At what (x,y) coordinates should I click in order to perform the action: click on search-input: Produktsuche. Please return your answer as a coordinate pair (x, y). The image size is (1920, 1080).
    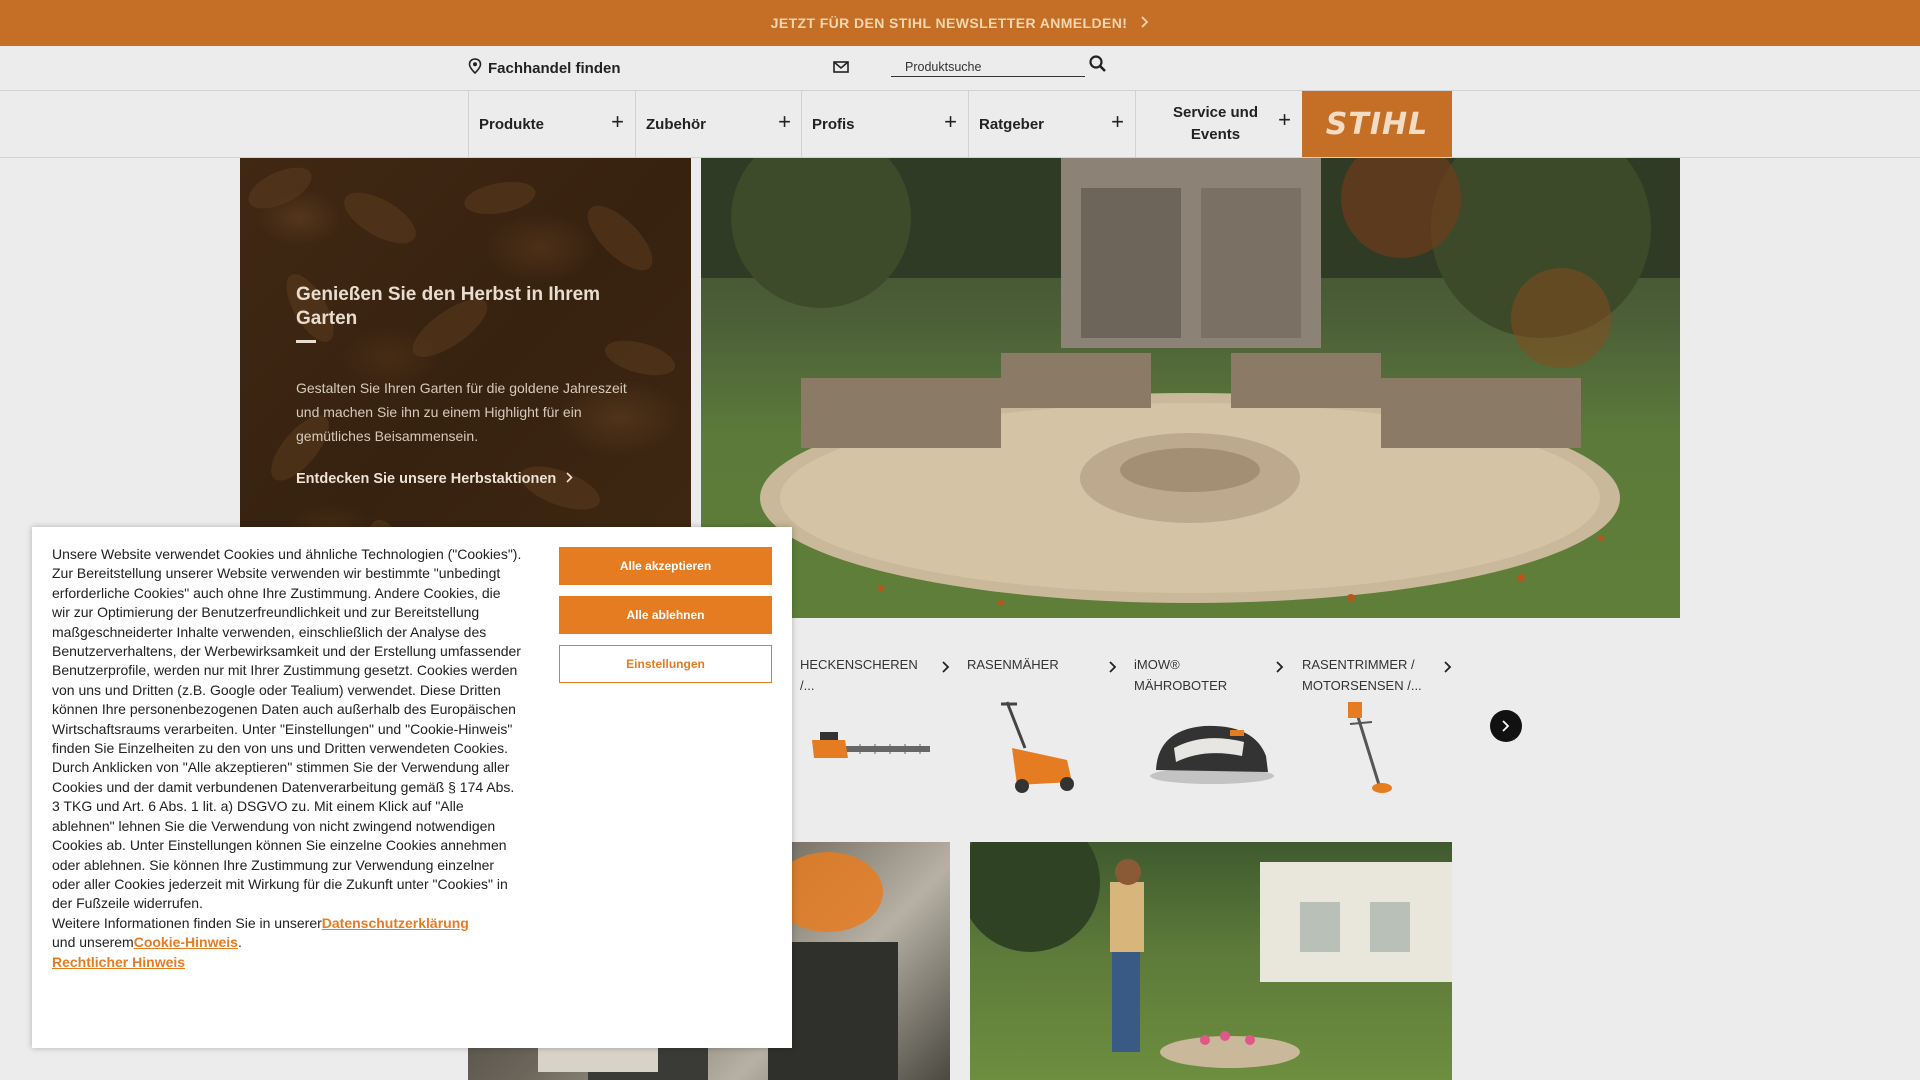
    Looking at the image, I should click on (988, 66).